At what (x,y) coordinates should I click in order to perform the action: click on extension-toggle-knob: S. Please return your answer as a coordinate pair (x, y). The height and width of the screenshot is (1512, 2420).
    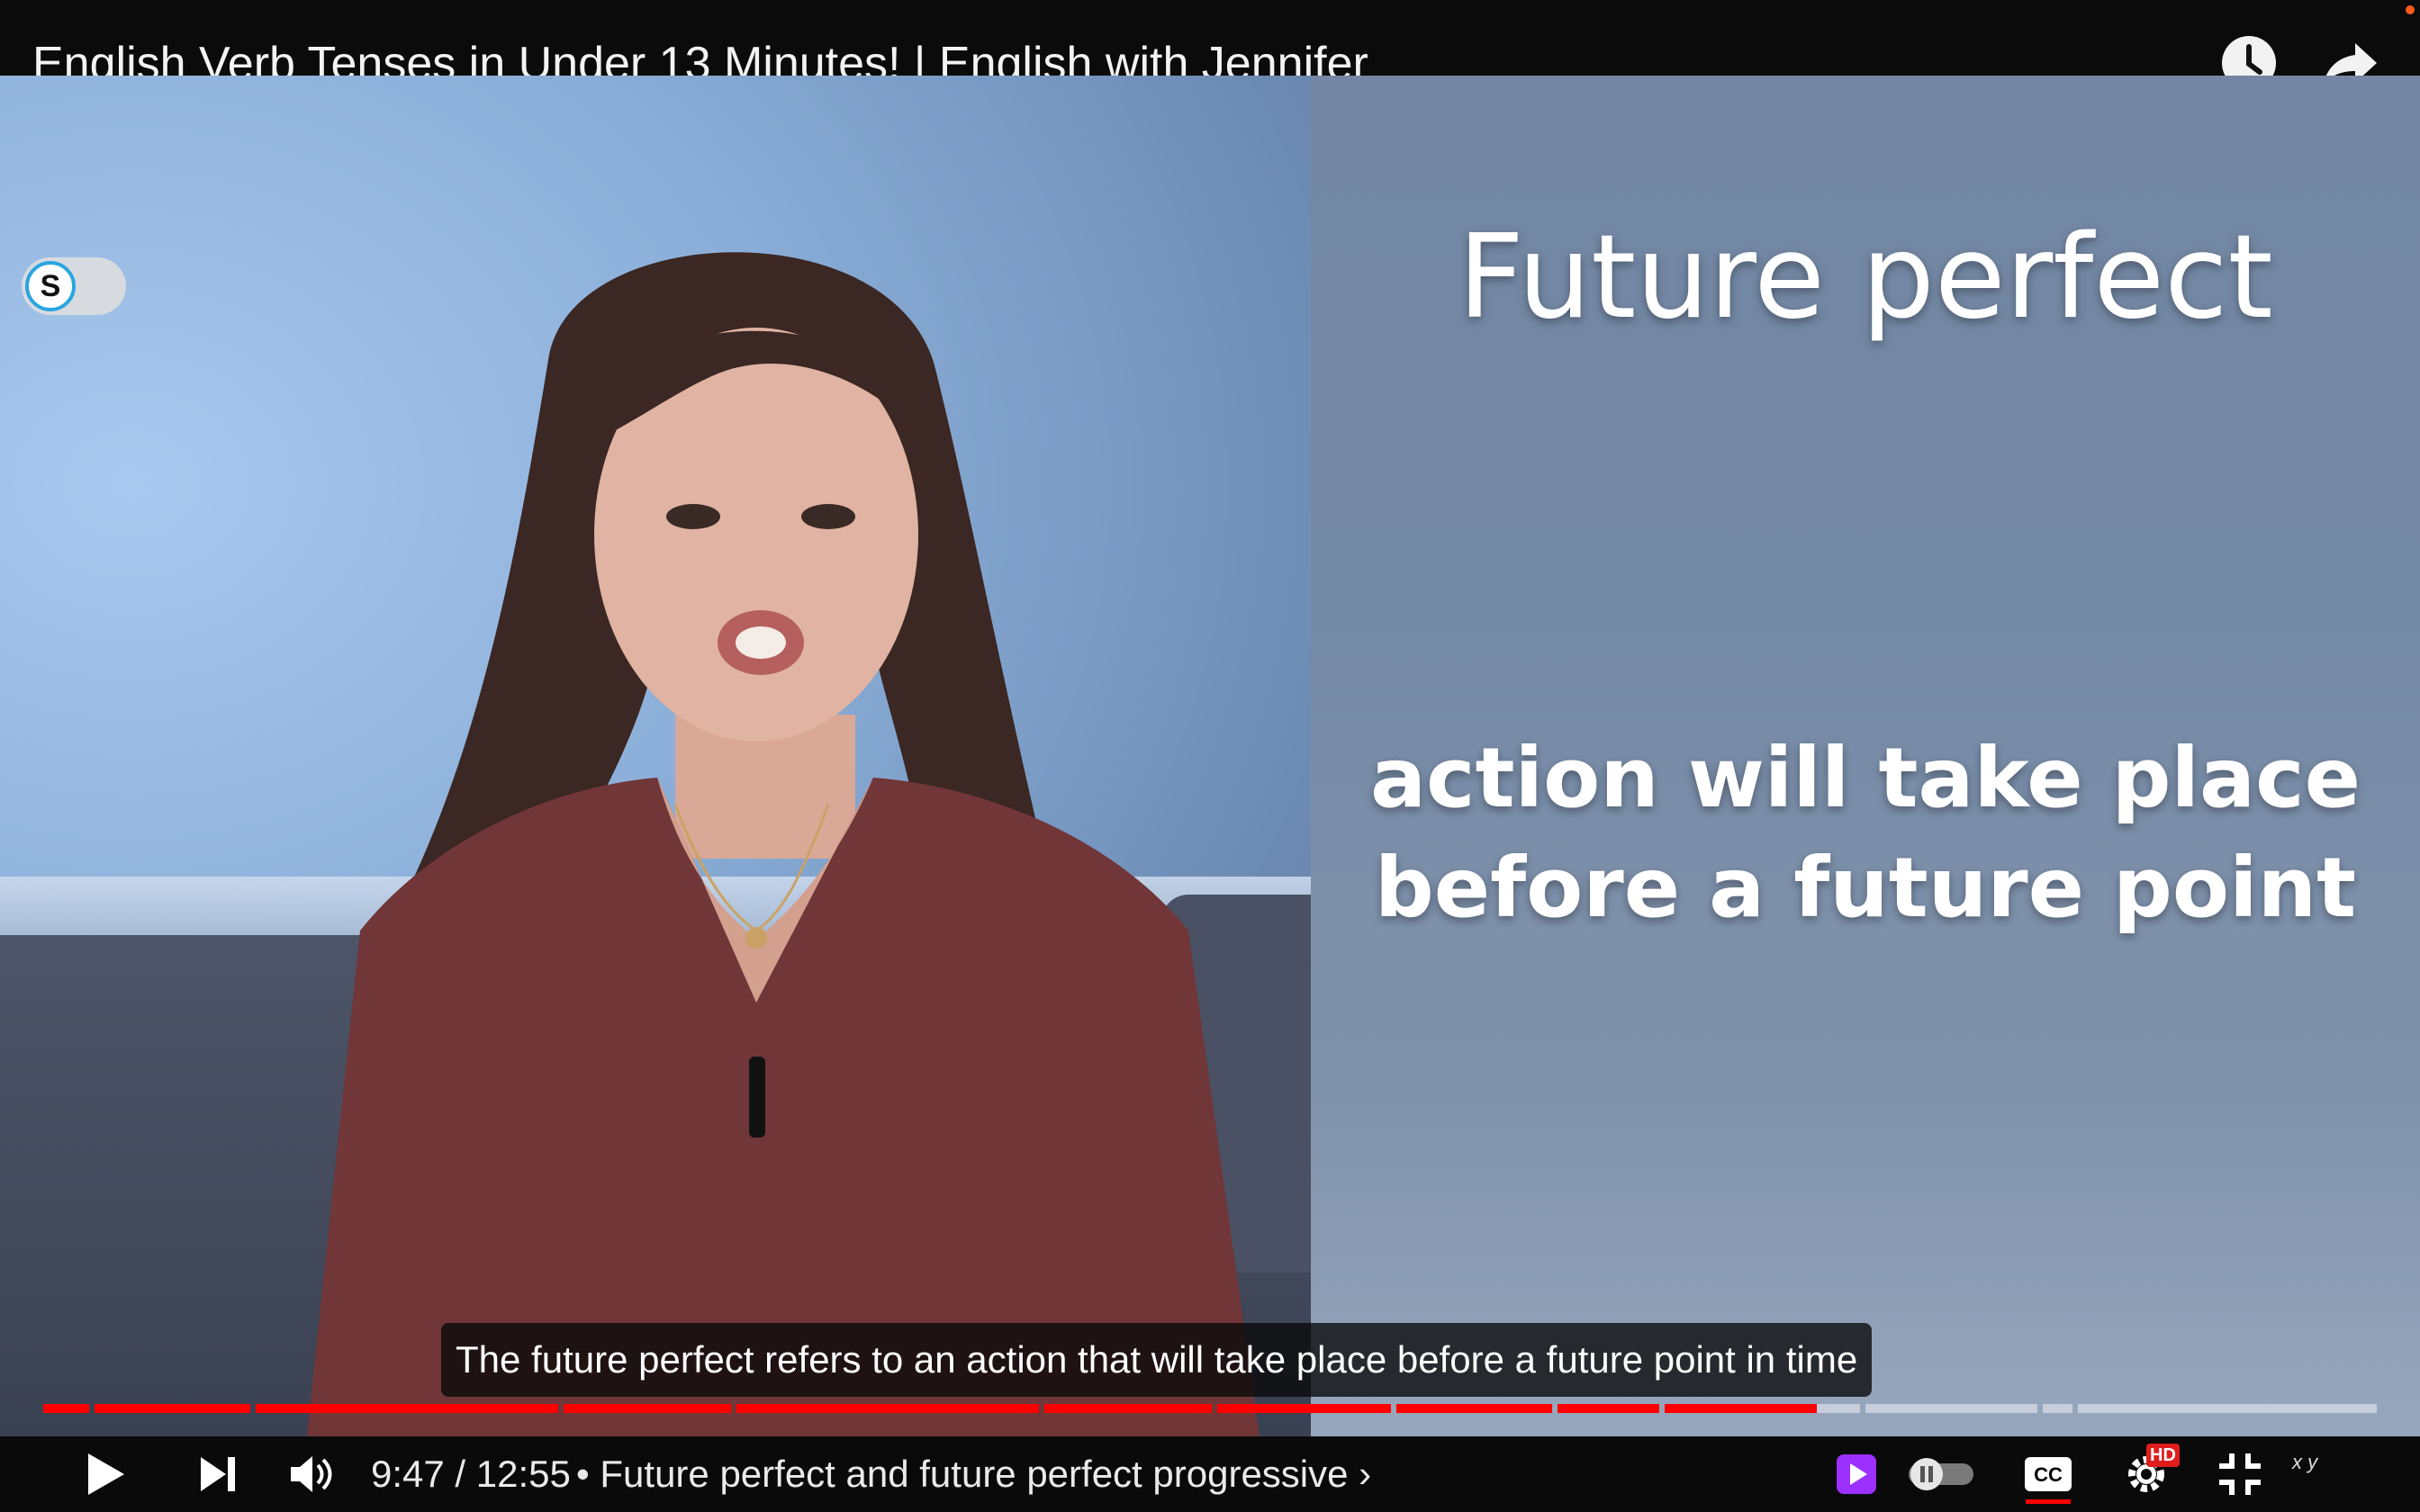
    Looking at the image, I should click on (50, 286).